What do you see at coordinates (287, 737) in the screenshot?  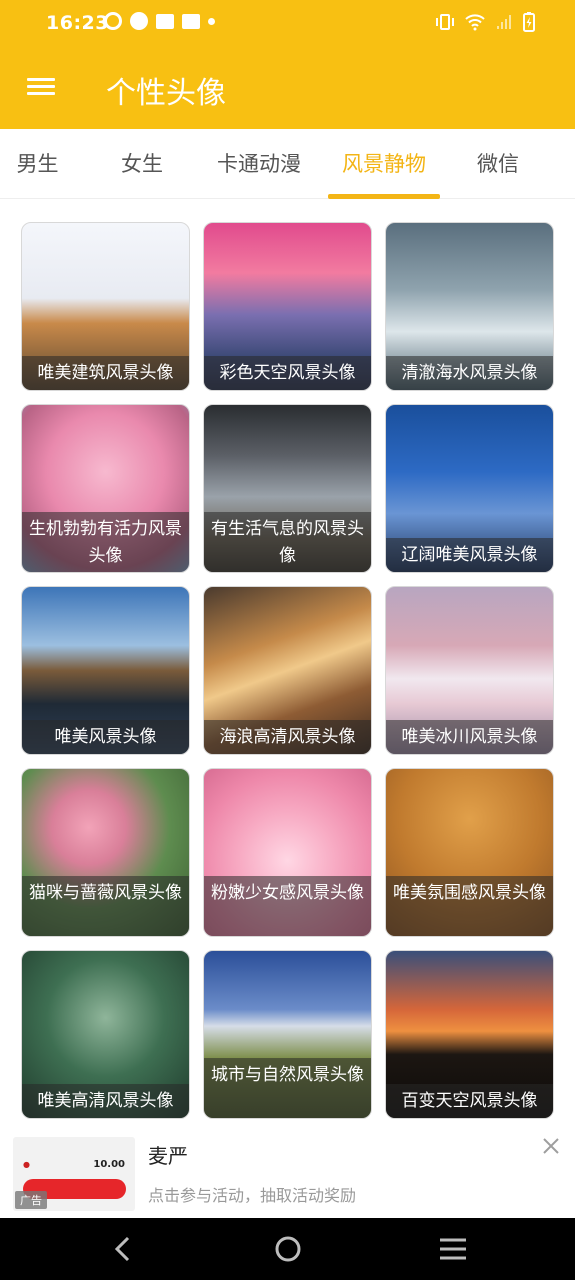 I see `avatar-card-caption: 海浪高清风景头像` at bounding box center [287, 737].